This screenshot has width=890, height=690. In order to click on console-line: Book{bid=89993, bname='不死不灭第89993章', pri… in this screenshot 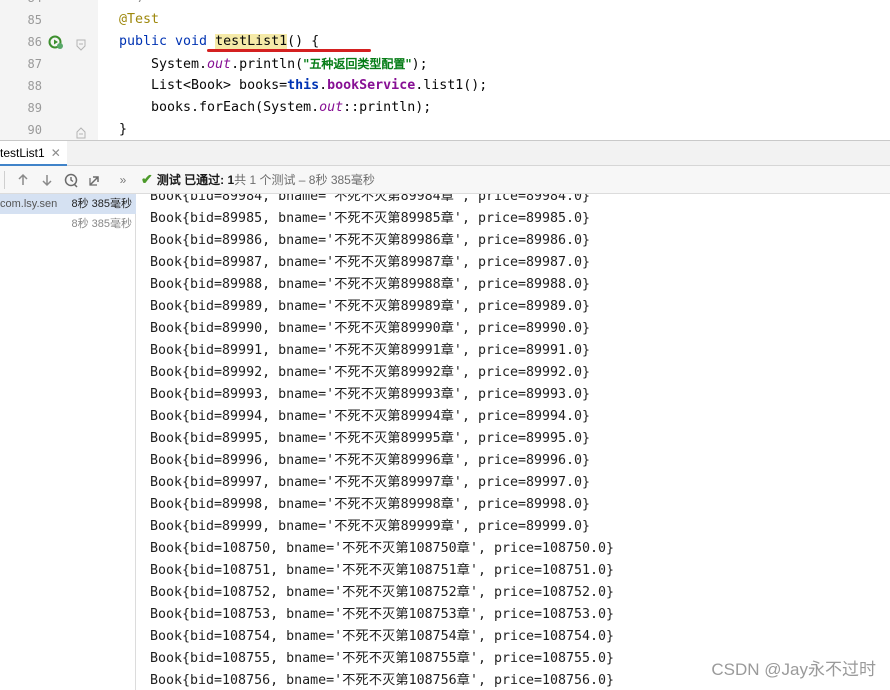, I will do `click(370, 394)`.